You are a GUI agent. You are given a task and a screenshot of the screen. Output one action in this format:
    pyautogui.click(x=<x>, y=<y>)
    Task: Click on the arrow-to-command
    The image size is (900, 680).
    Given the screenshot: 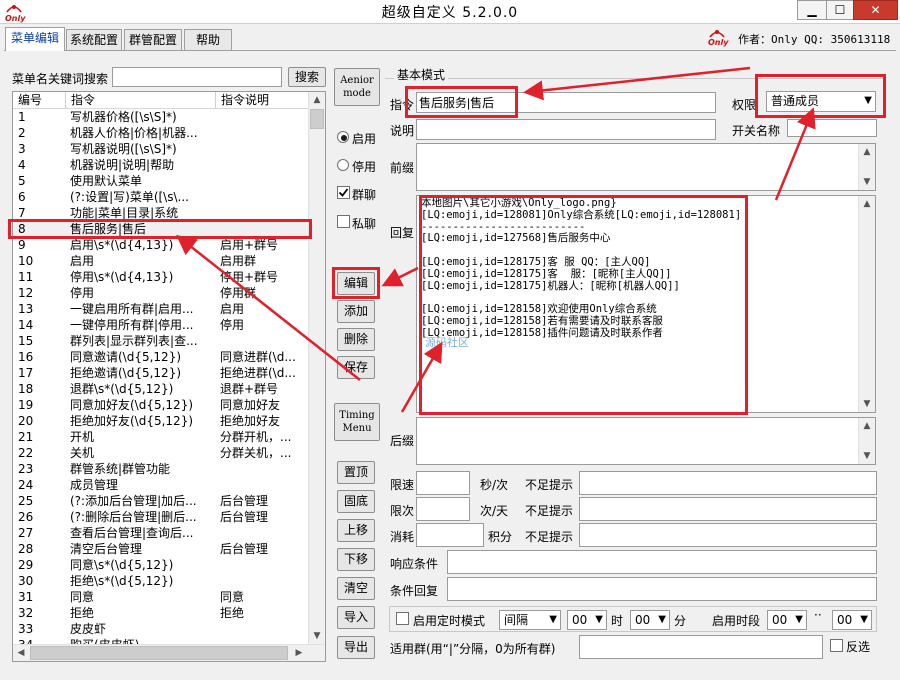 What is the action you would take?
    pyautogui.click(x=637, y=83)
    